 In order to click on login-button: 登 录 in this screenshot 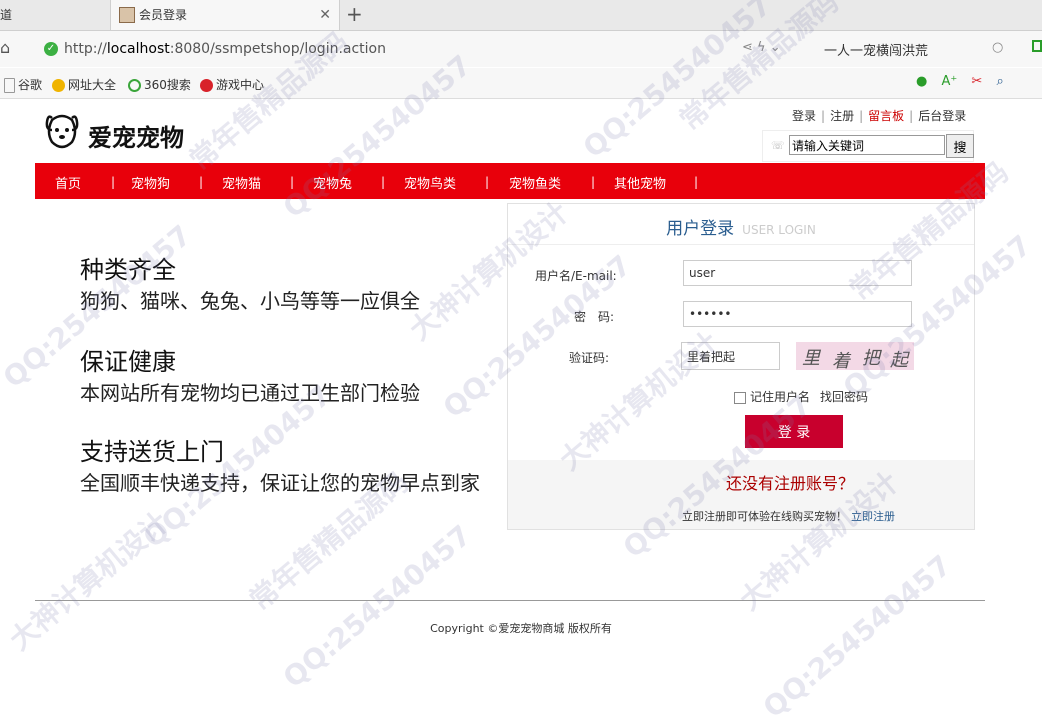, I will do `click(794, 431)`.